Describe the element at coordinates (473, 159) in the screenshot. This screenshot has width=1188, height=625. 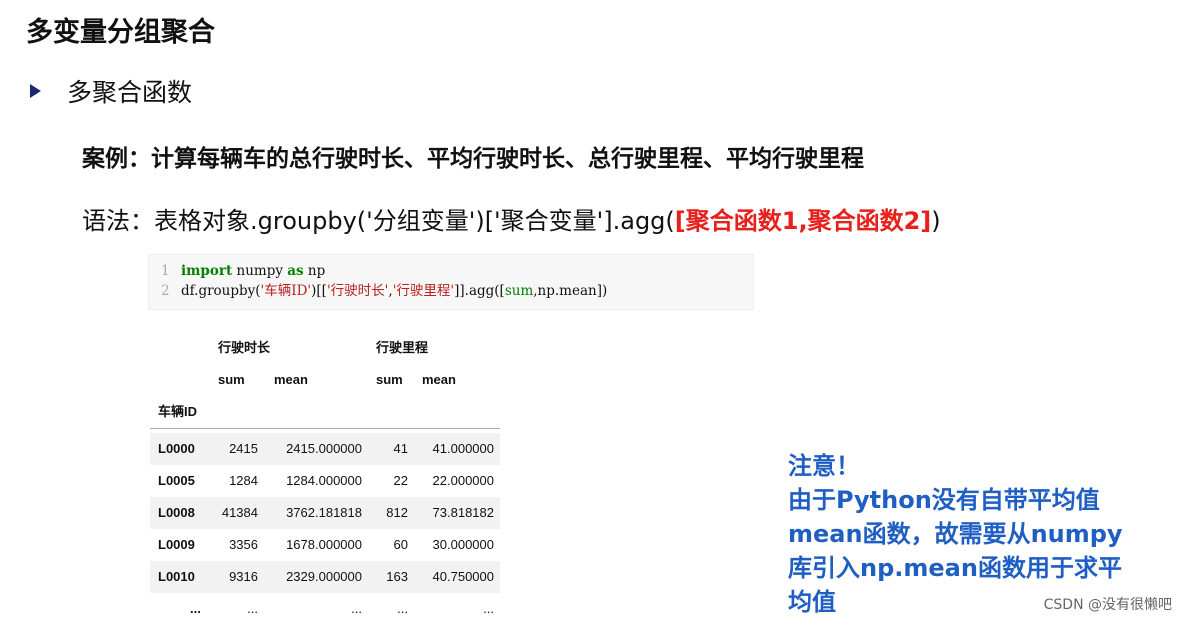
I see `case-description: 案例：计算每辆车的总行驶时长、平均行驶时长、总行驶里程、平均行驶里程` at that location.